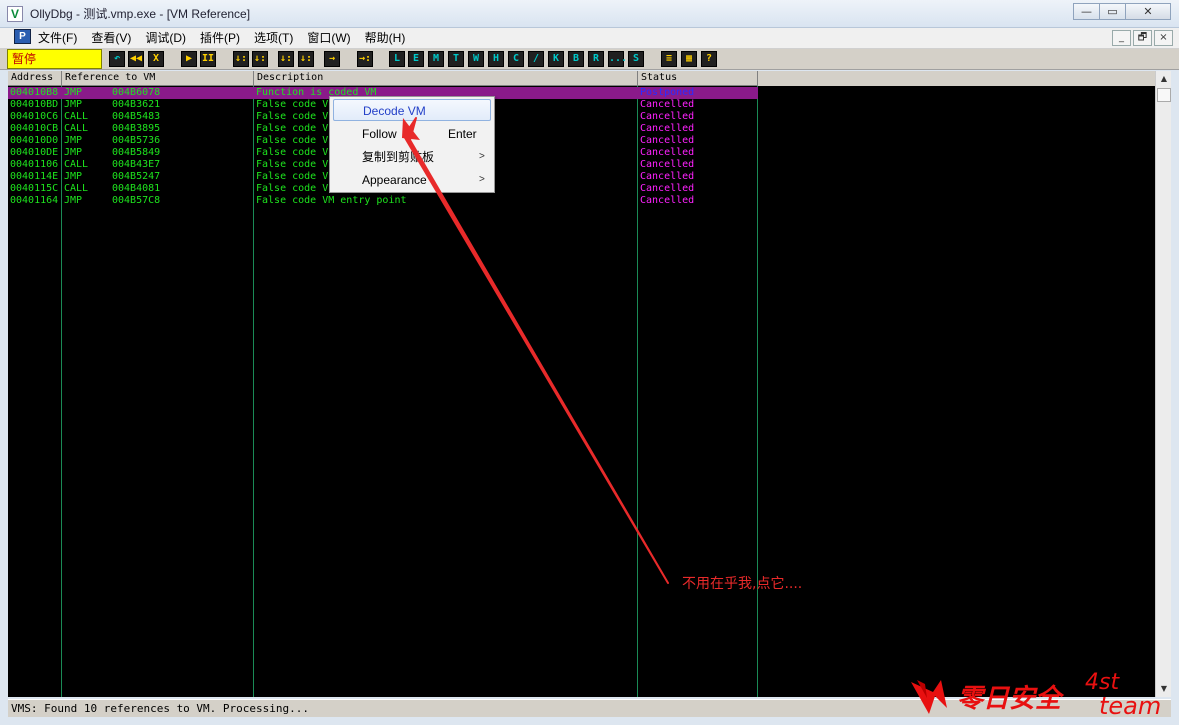  Describe the element at coordinates (536, 59) in the screenshot. I see `toolbar-button-19: /` at that location.